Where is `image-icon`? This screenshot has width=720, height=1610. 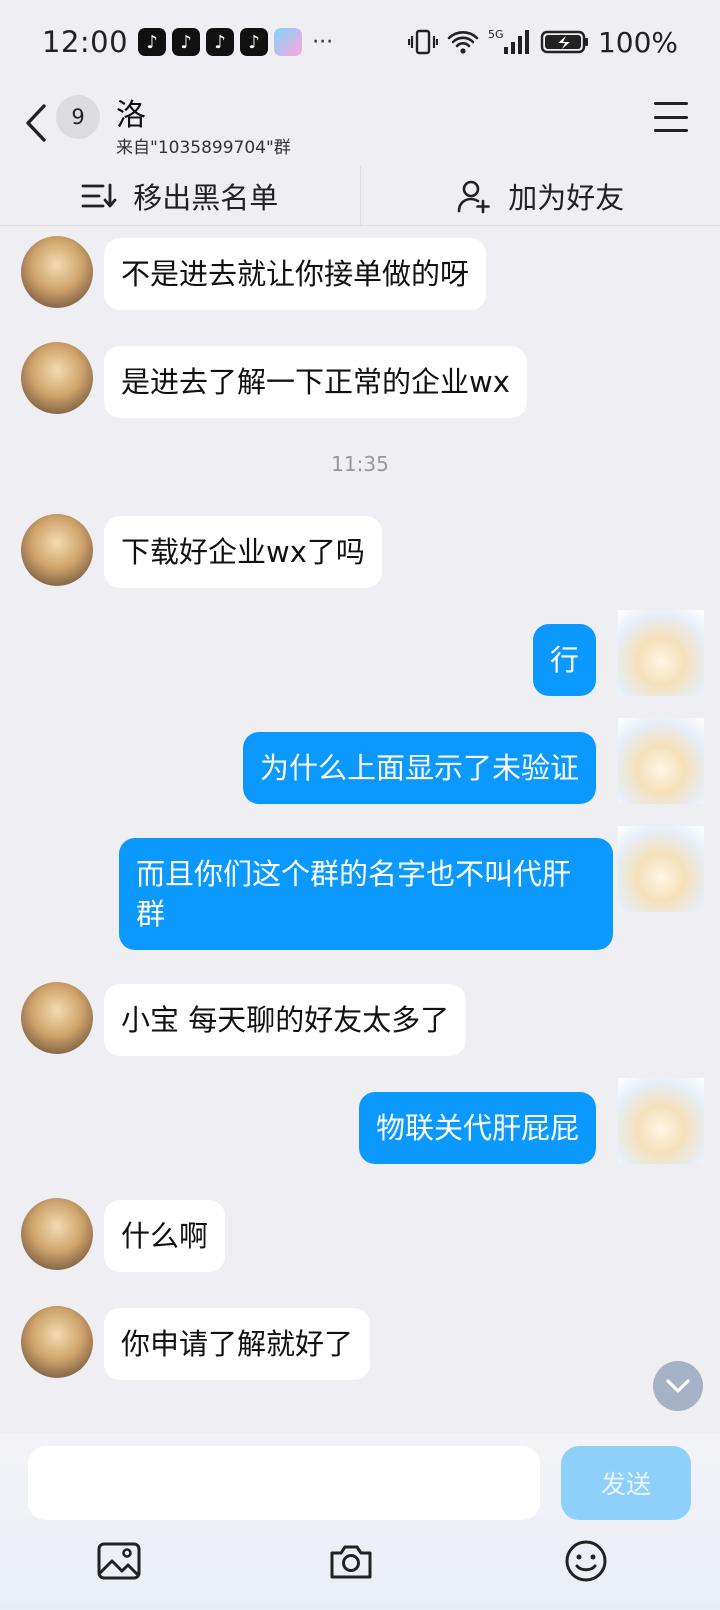
image-icon is located at coordinates (119, 1561).